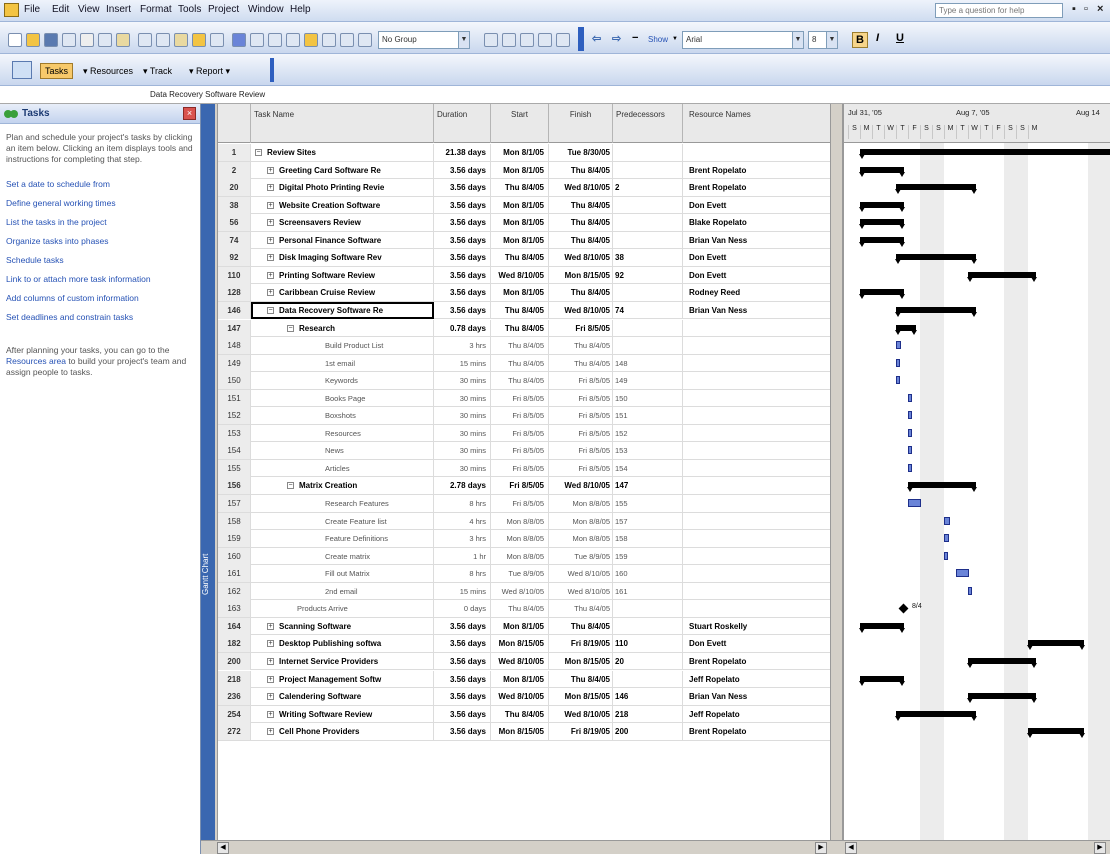 The height and width of the screenshot is (854, 1110). Describe the element at coordinates (157, 71) in the screenshot. I see `guide-track-button: ▾ Track` at that location.